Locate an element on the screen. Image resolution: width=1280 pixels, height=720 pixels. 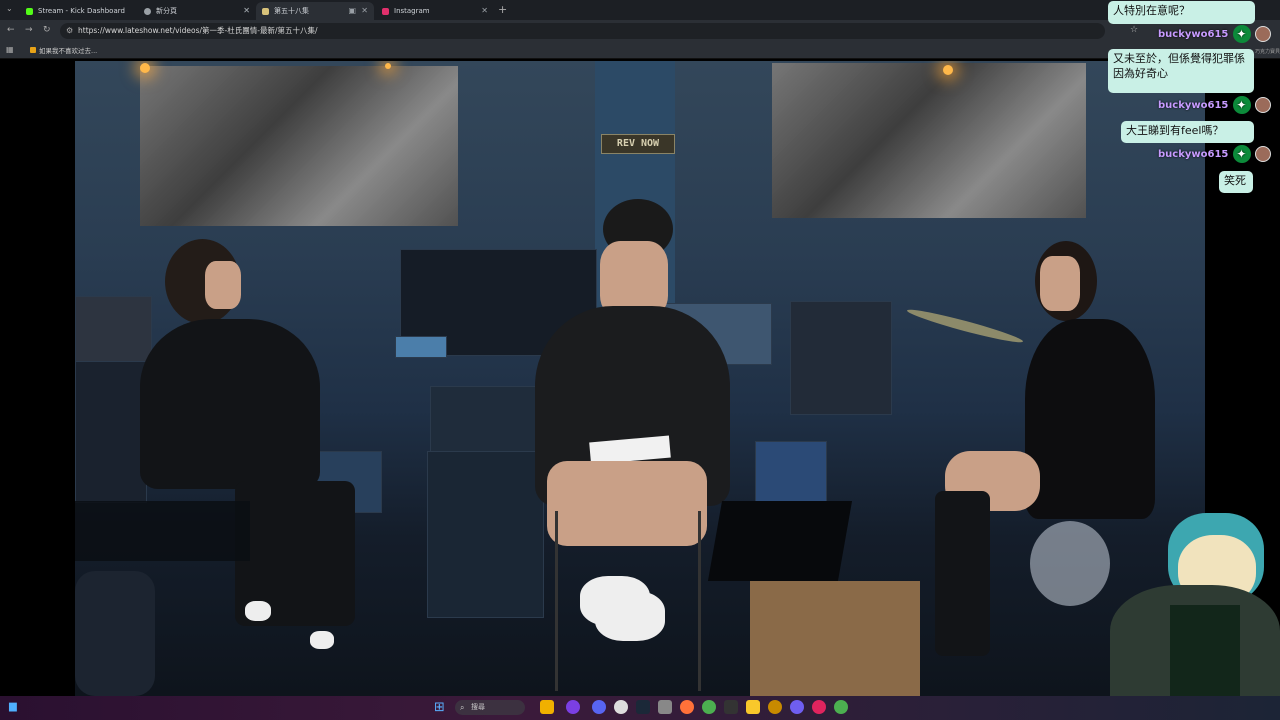
chat-message: 人特別在意呢？ is located at coordinates (1181, 12).